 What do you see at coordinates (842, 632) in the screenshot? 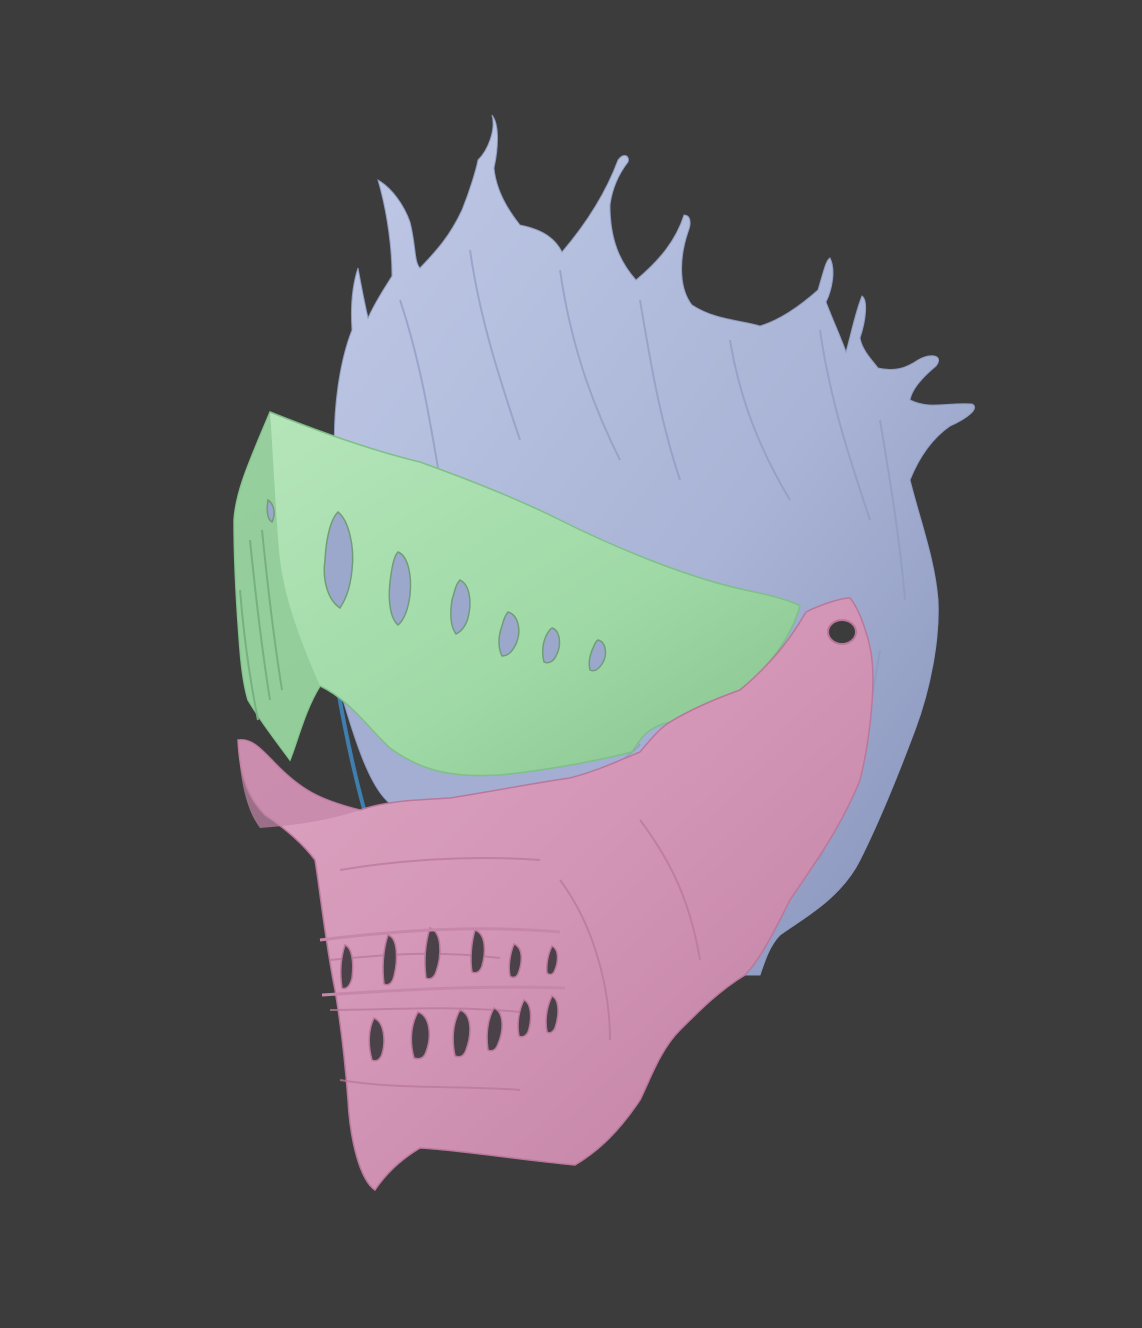
I see `hinge-hole` at bounding box center [842, 632].